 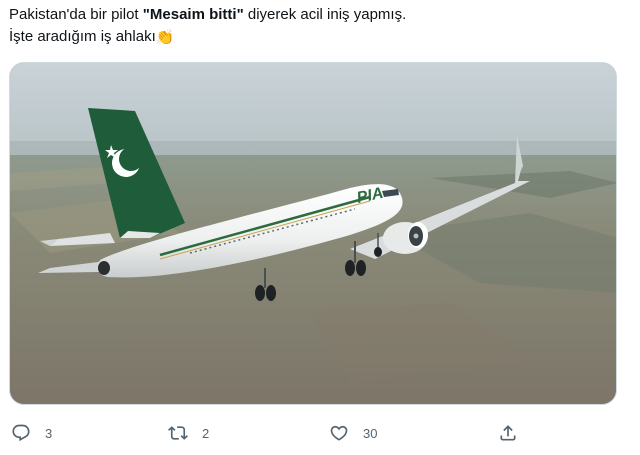 What do you see at coordinates (82, 36) in the screenshot?
I see `tweet-line-2-text: İşte aradığım iş ahlakı` at bounding box center [82, 36].